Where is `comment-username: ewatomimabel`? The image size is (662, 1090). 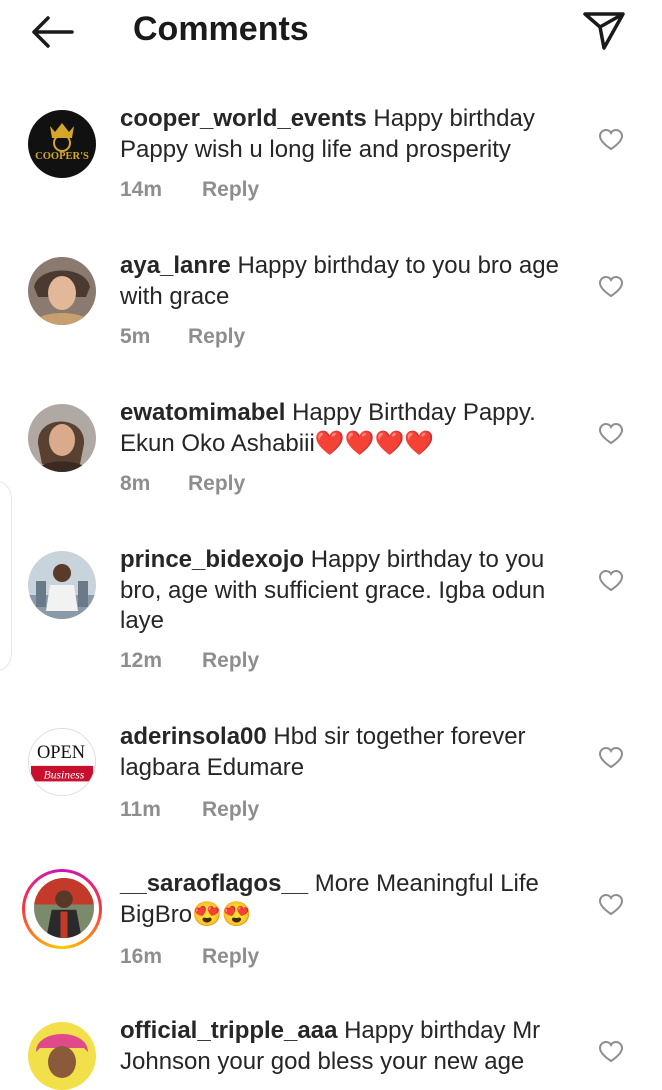
comment-username: ewatomimabel is located at coordinates (202, 412).